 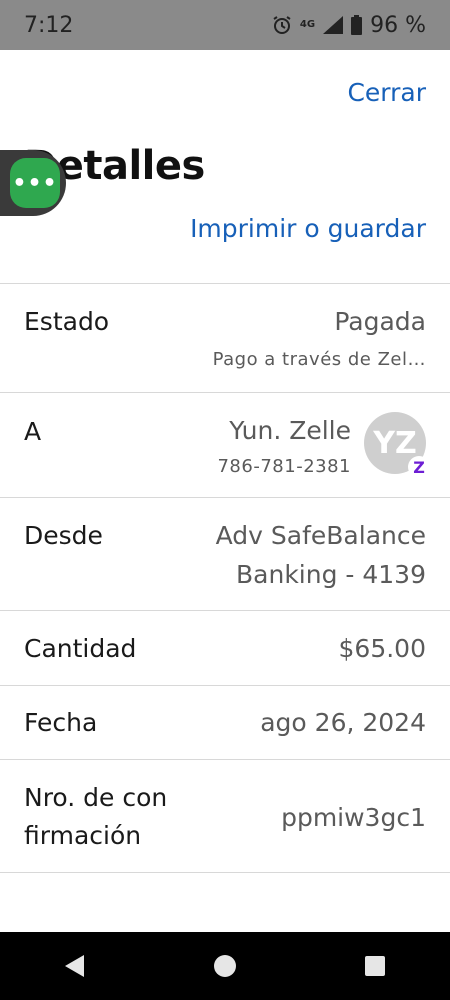 What do you see at coordinates (83, 835) in the screenshot?
I see `confirmation-label-line2: firmación` at bounding box center [83, 835].